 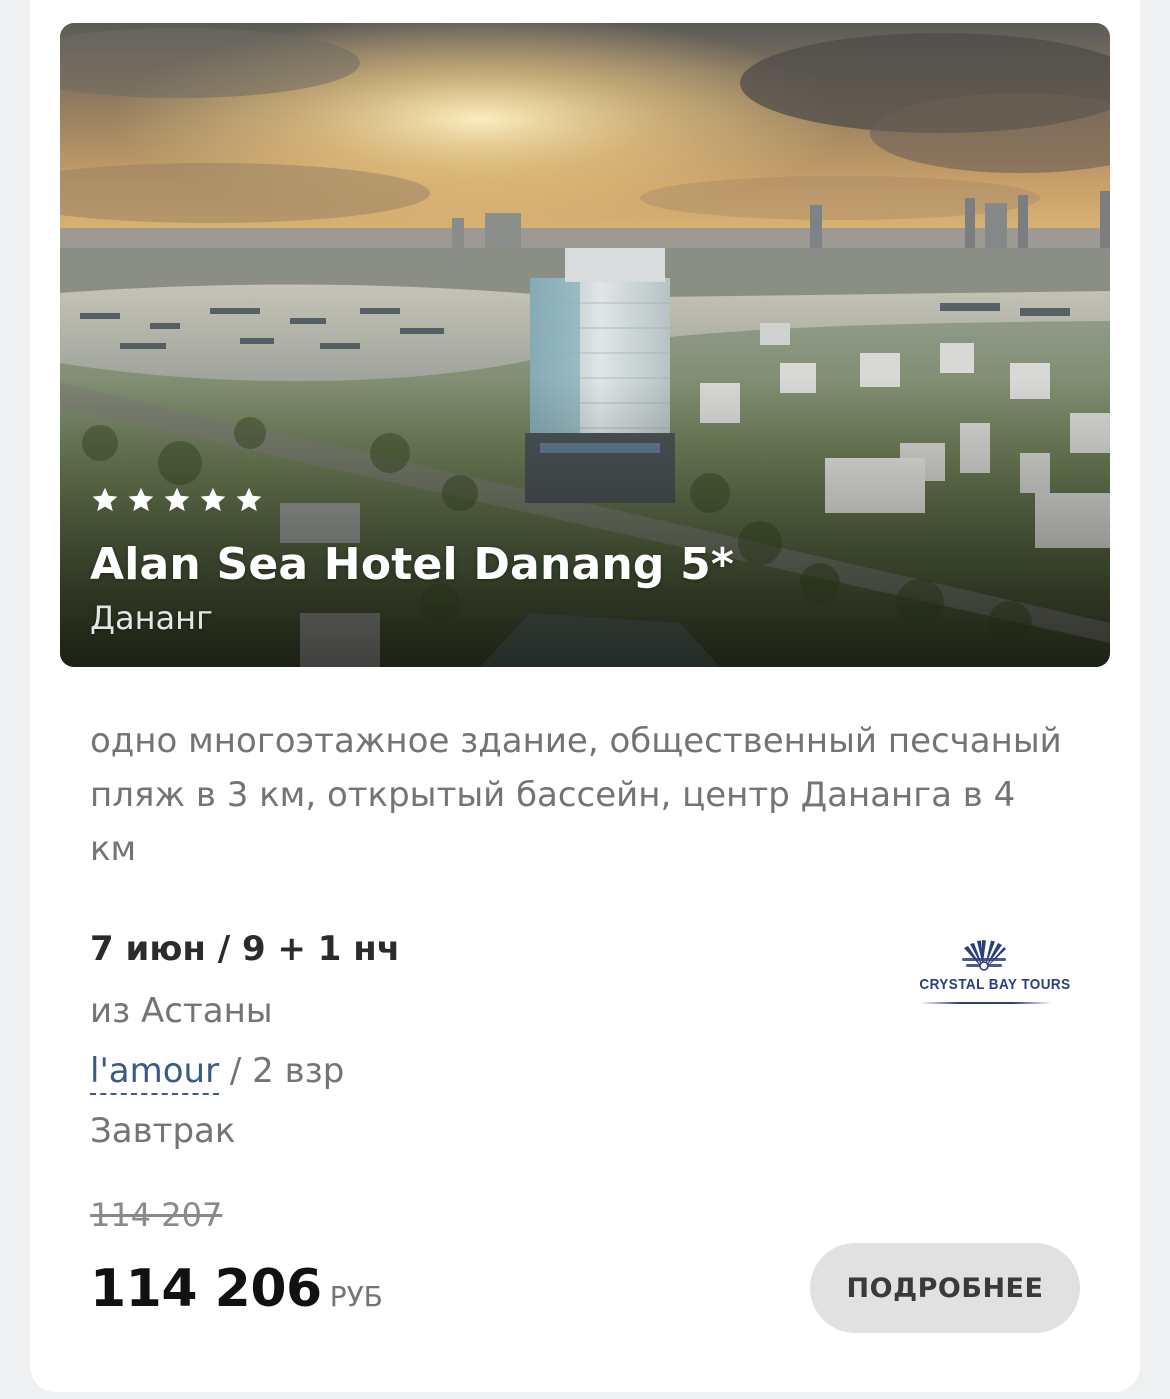 What do you see at coordinates (156, 1215) in the screenshot?
I see `old-price: 114 207` at bounding box center [156, 1215].